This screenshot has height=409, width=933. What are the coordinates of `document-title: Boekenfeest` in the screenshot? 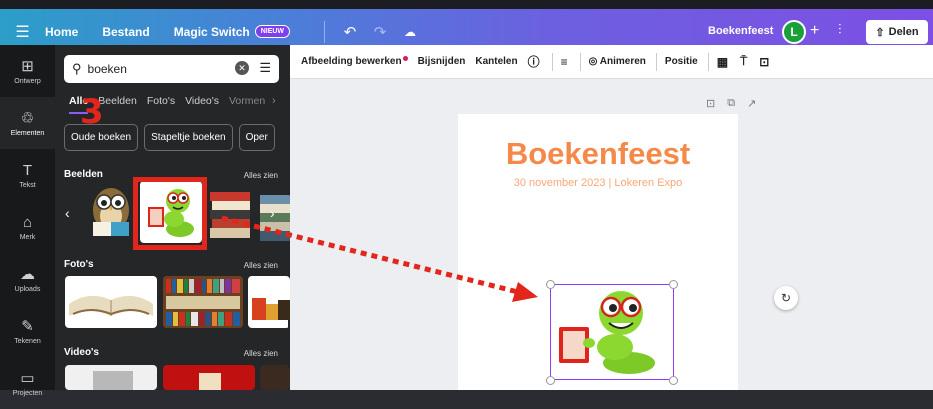 It's located at (740, 31).